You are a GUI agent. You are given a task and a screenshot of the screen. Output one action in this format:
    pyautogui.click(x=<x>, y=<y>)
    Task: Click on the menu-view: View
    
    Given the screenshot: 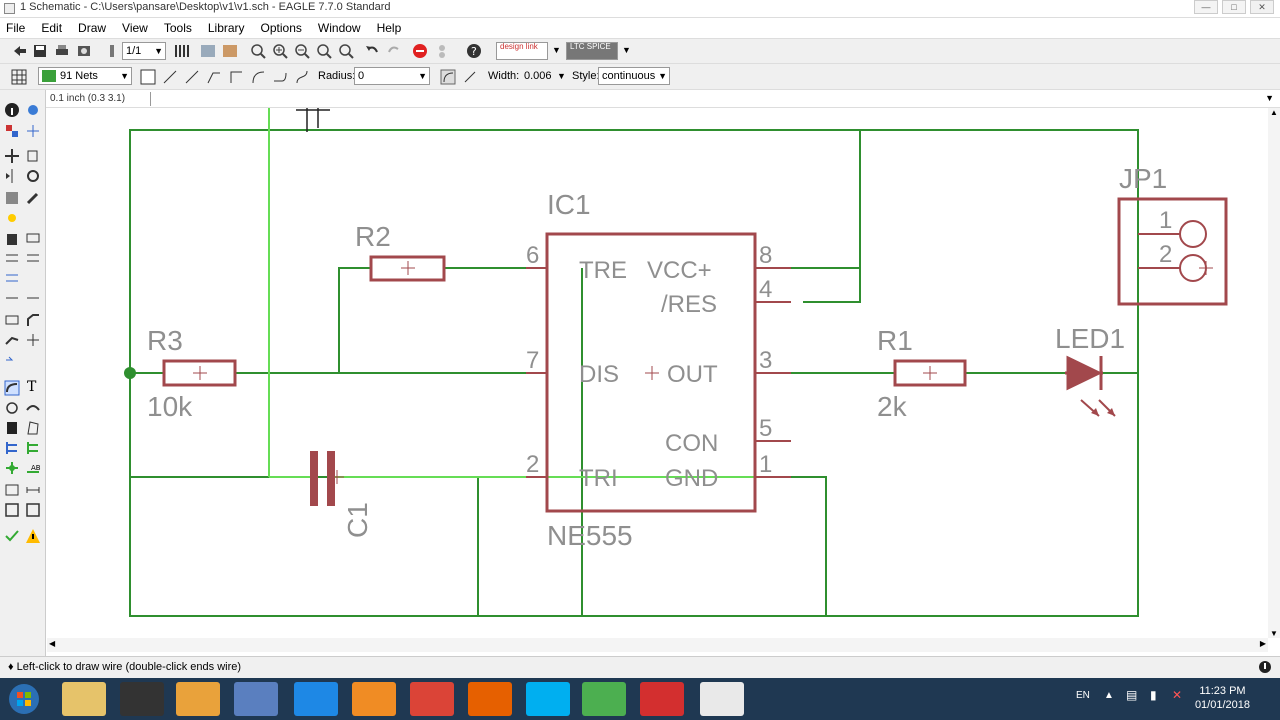 What is the action you would take?
    pyautogui.click(x=135, y=28)
    